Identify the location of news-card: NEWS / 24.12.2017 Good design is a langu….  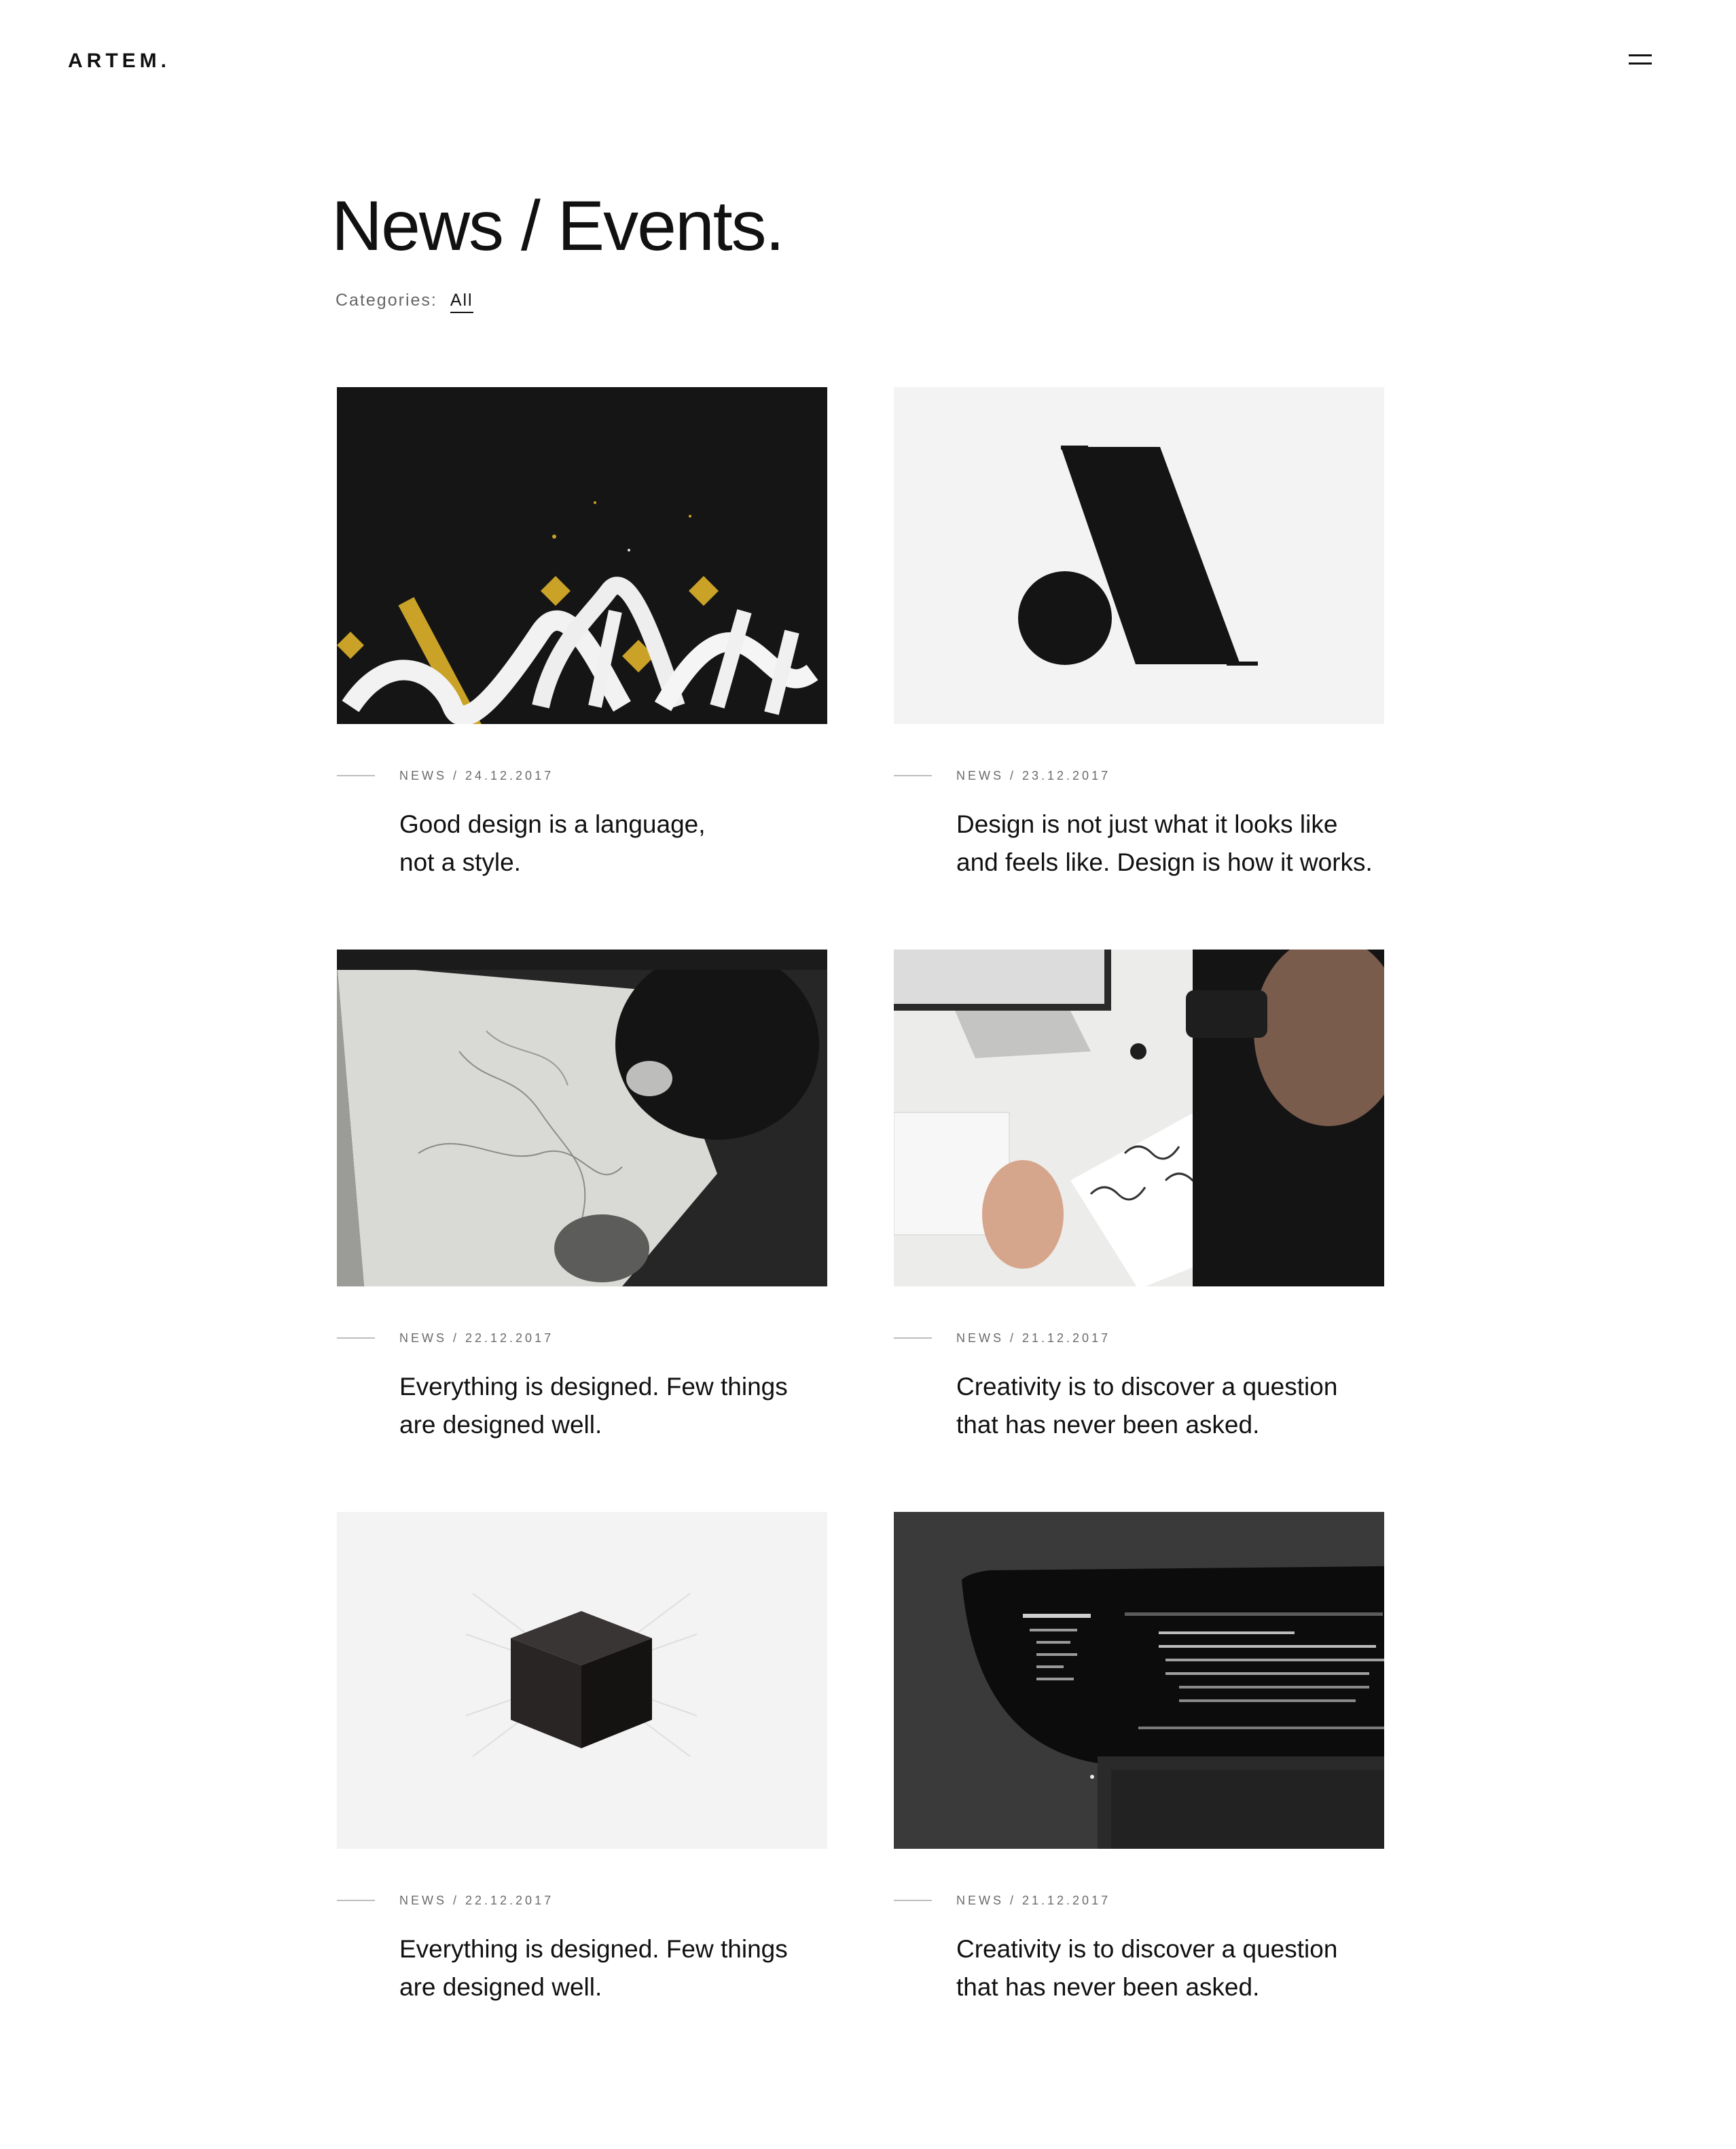
(582, 659).